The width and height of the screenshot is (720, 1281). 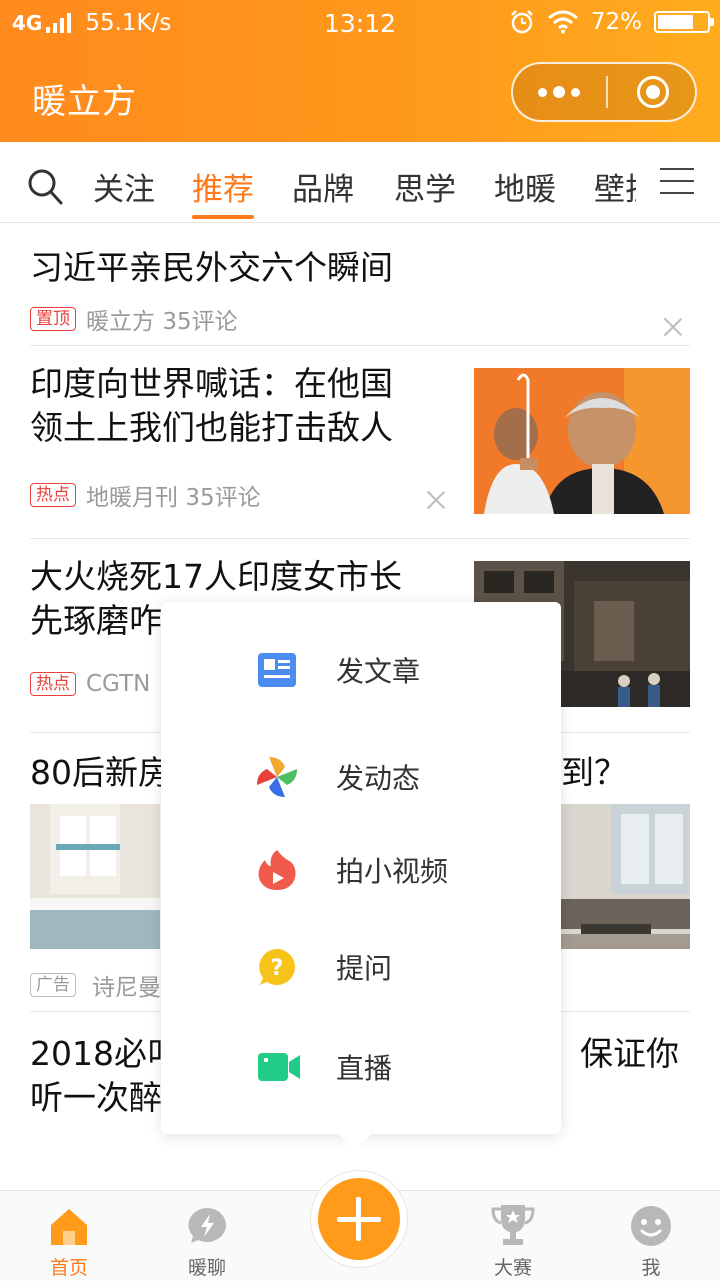 What do you see at coordinates (360, 71) in the screenshot?
I see `top-bar: 4G 55.1K/s 13:12 72% 暖立方` at bounding box center [360, 71].